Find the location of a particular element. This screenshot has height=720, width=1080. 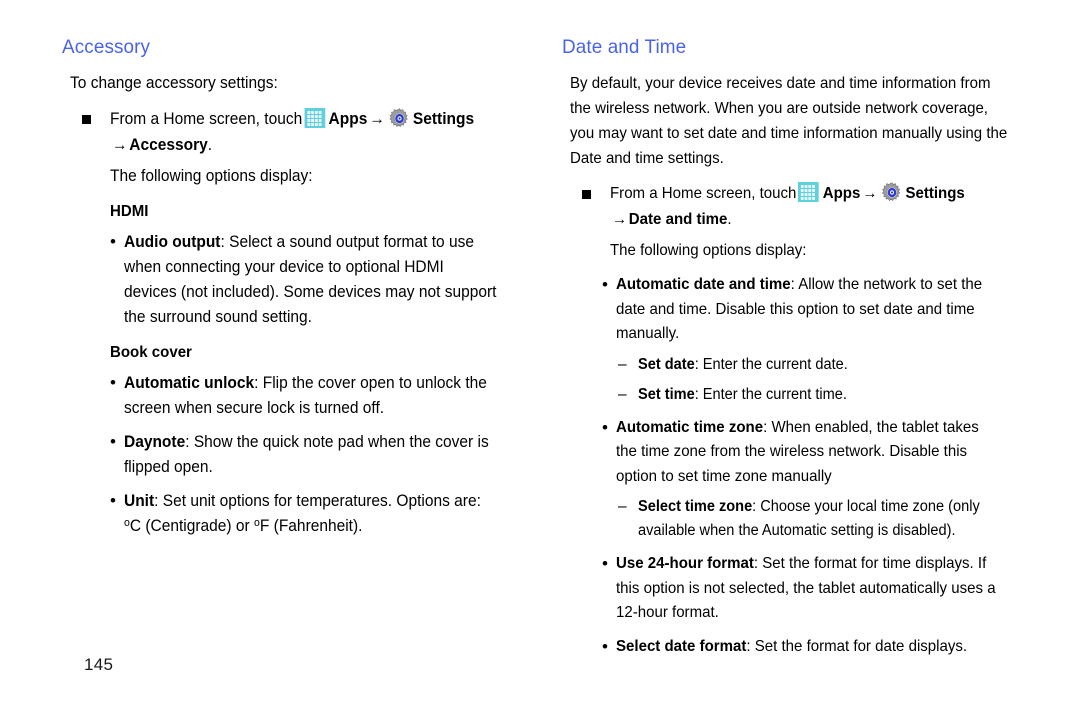

date-time-step-line: From a Home screen, touch Apps → Settings is located at coordinates (805, 194).